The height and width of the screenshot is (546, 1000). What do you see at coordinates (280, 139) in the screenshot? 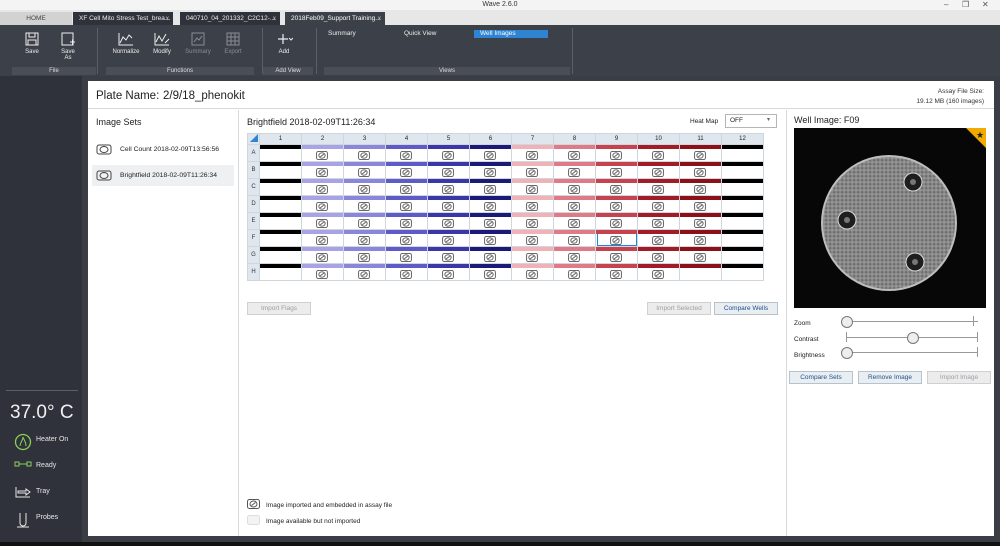
I see `column-header: 1` at bounding box center [280, 139].